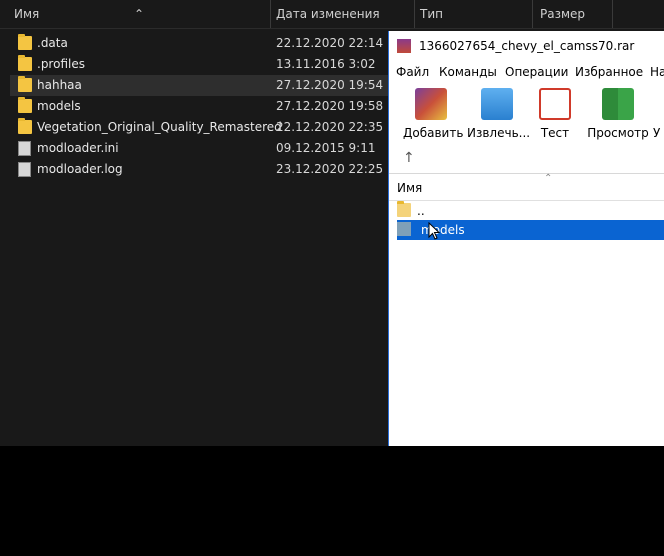 This screenshot has height=556, width=664. I want to click on extract-folder-icon, so click(497, 104).